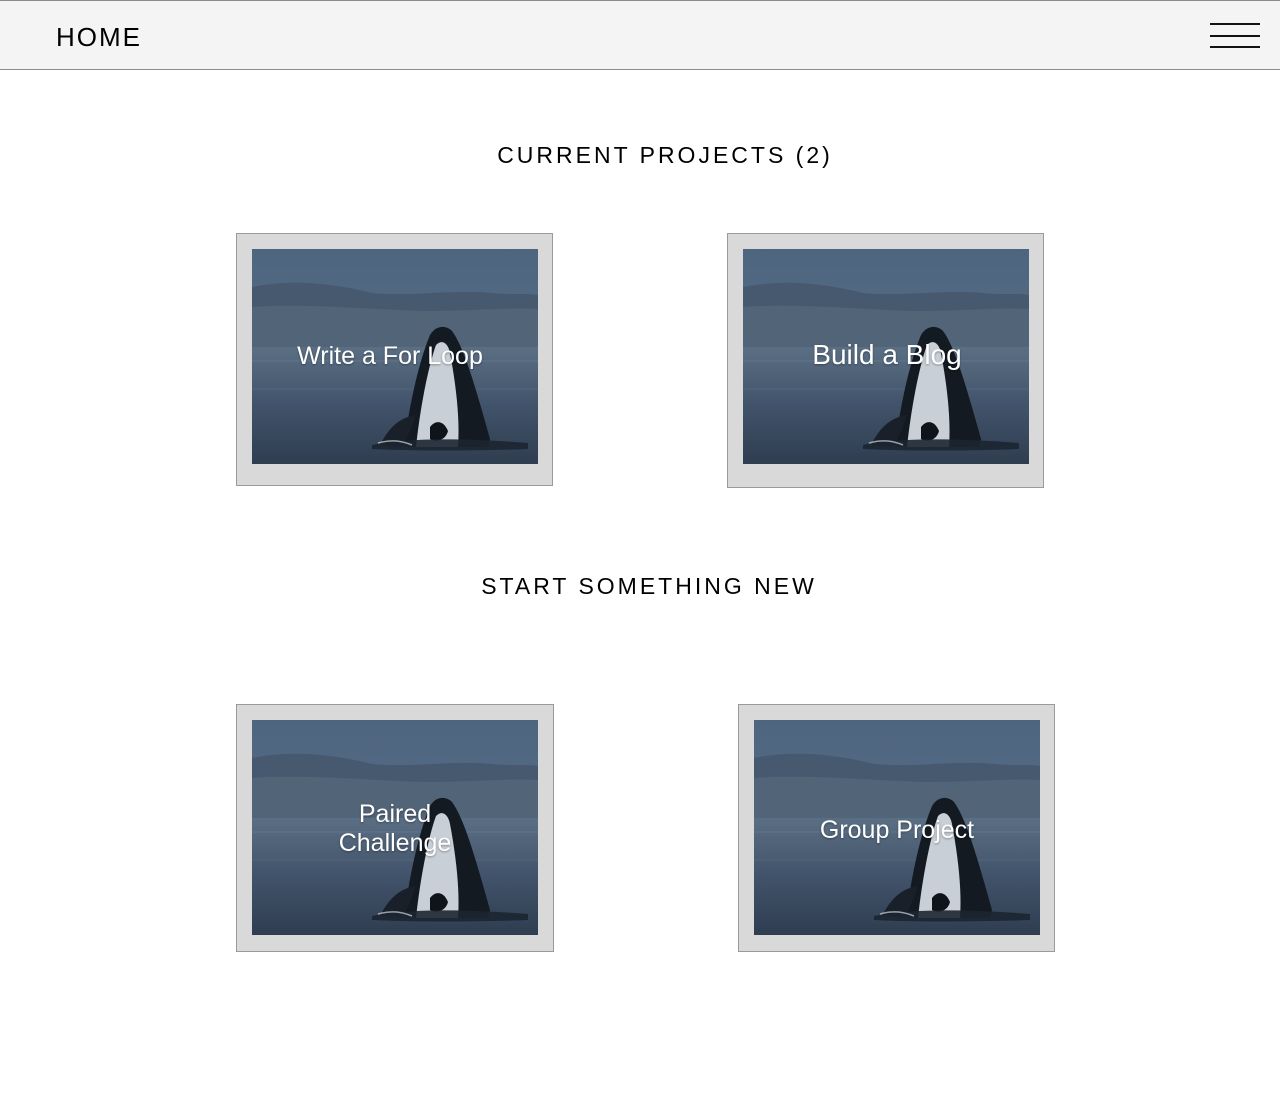 The image size is (1280, 1100). Describe the element at coordinates (665, 155) in the screenshot. I see `current-projects-heading: CURRENT PROJECTS (2)` at that location.